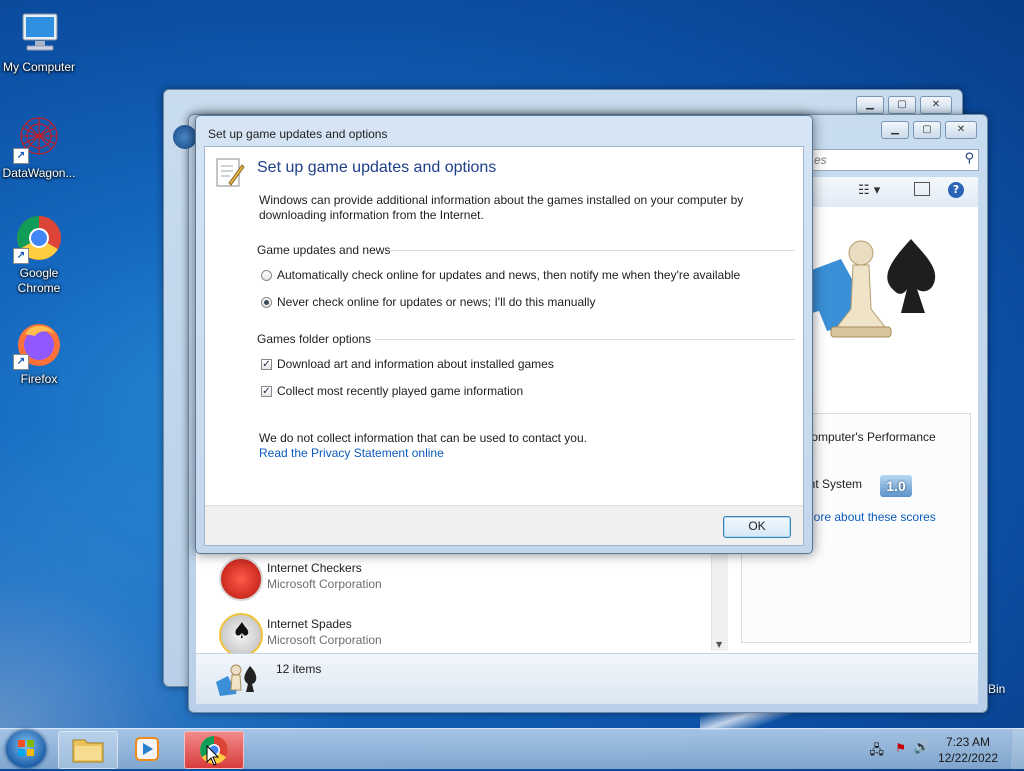 The width and height of the screenshot is (1024, 771). Describe the element at coordinates (820, 160) in the screenshot. I see `search-placeholder: es` at that location.